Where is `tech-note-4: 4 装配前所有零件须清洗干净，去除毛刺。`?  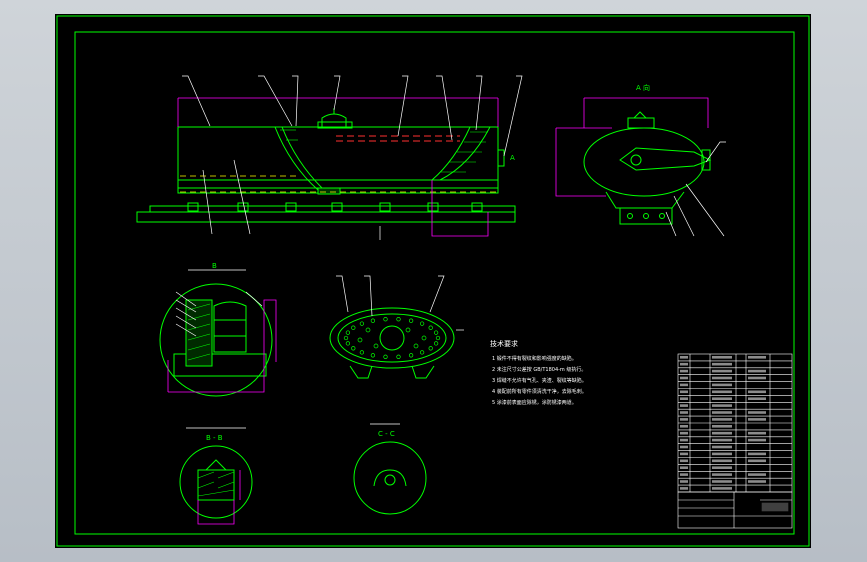
tech-note-4: 4 装配前所有零件须清洗干净，去除毛刺。 is located at coordinates (539, 391).